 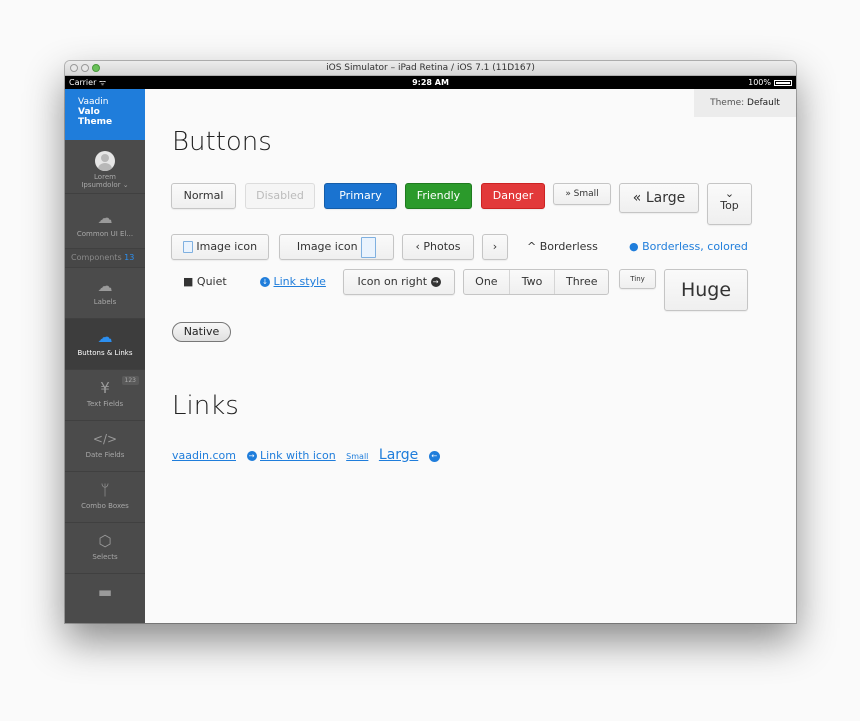 What do you see at coordinates (513, 196) in the screenshot?
I see `danger-button: Danger` at bounding box center [513, 196].